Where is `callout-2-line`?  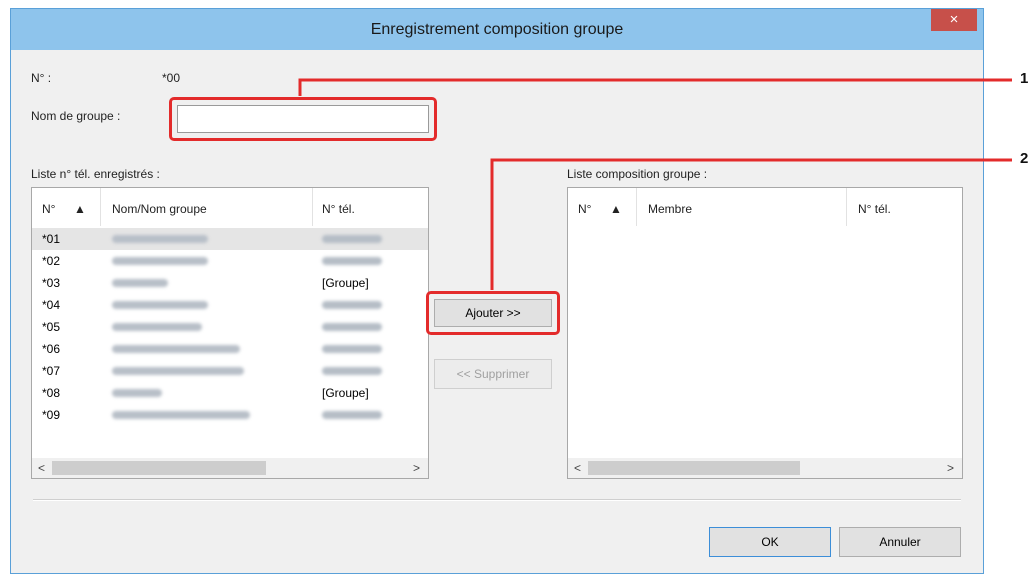
callout-2-line is located at coordinates (751, 224).